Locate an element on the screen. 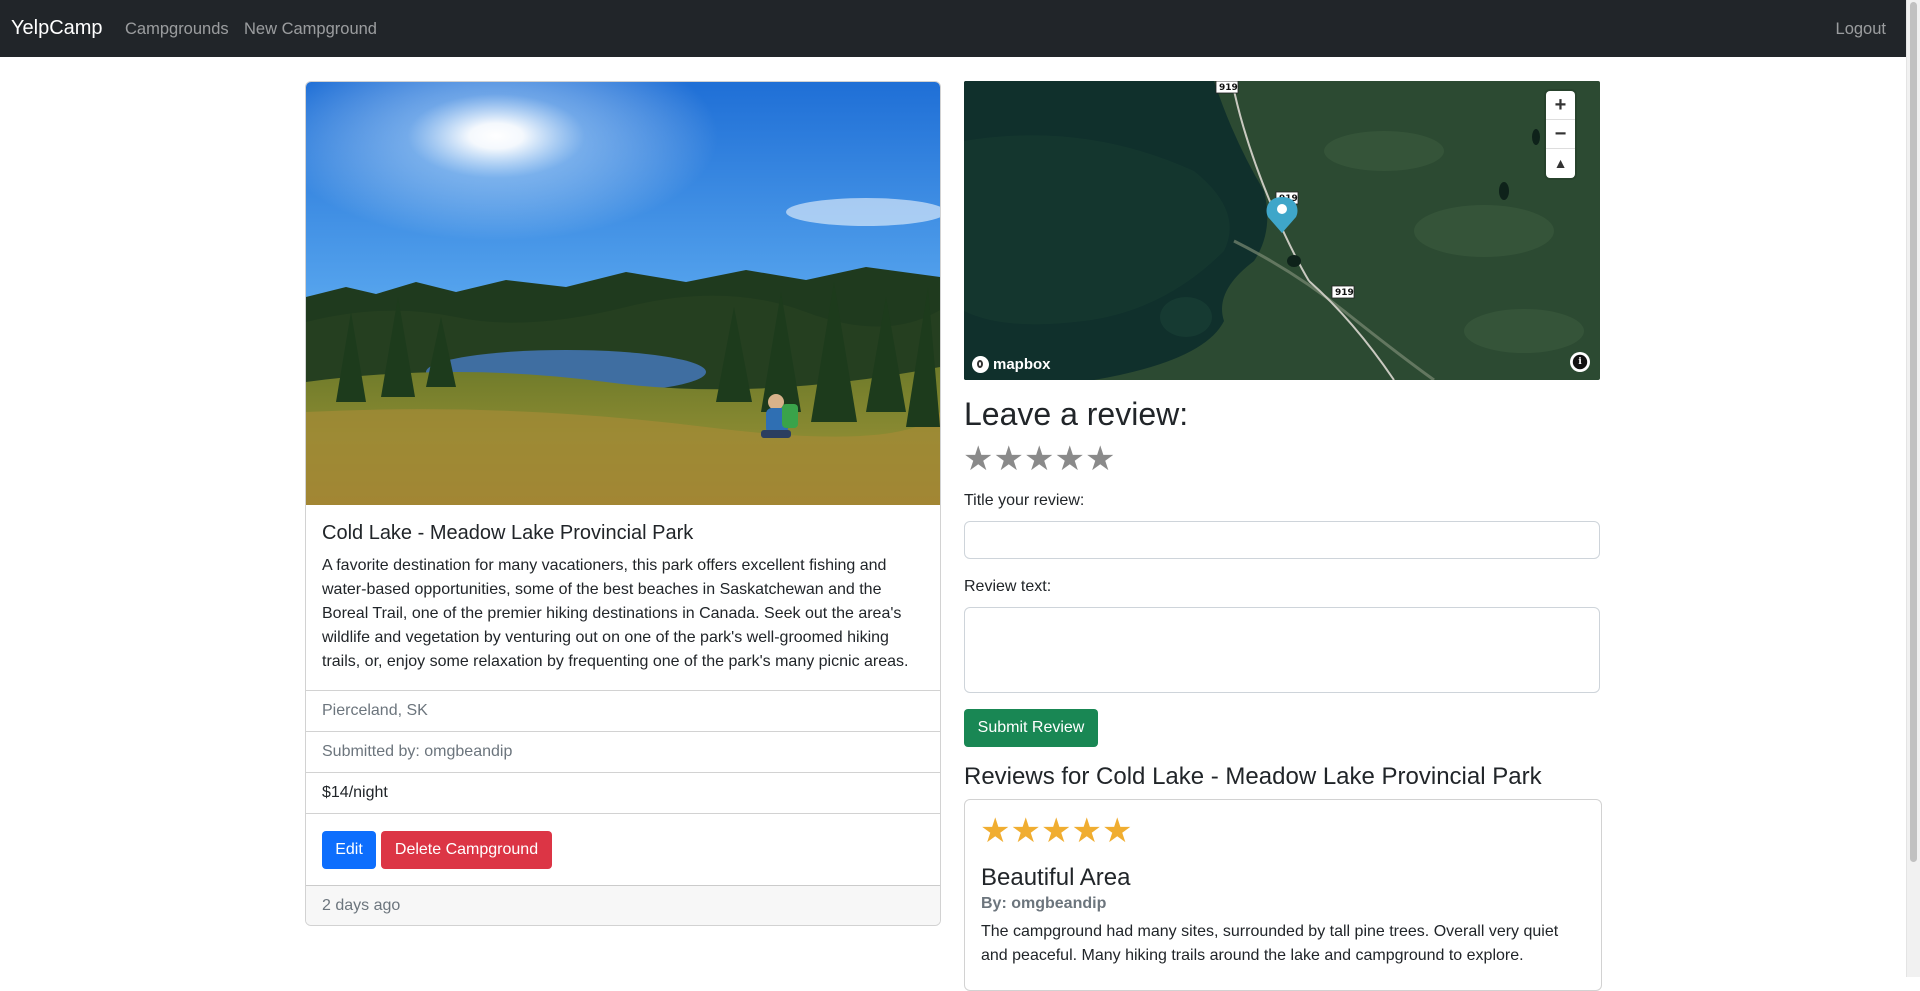  compass-icon: ▲ is located at coordinates (1560, 163).